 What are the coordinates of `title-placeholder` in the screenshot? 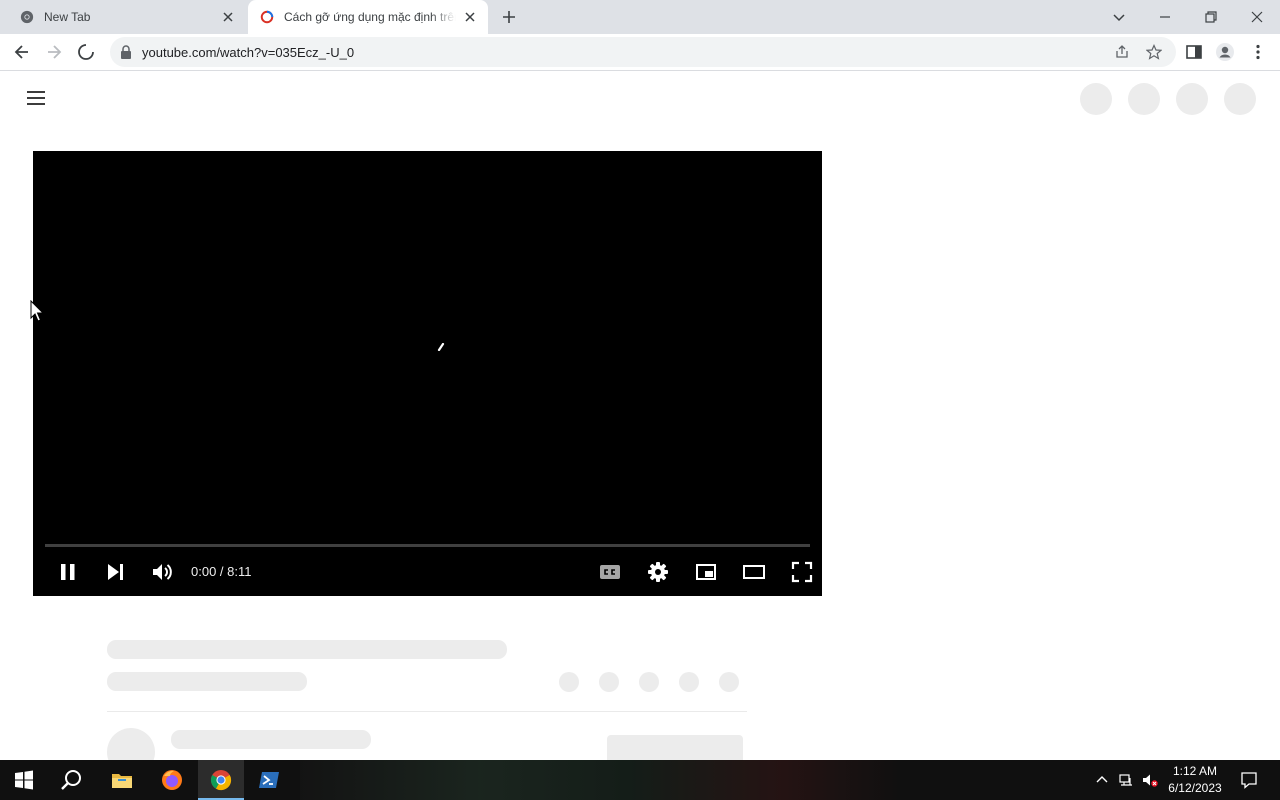 It's located at (307, 649).